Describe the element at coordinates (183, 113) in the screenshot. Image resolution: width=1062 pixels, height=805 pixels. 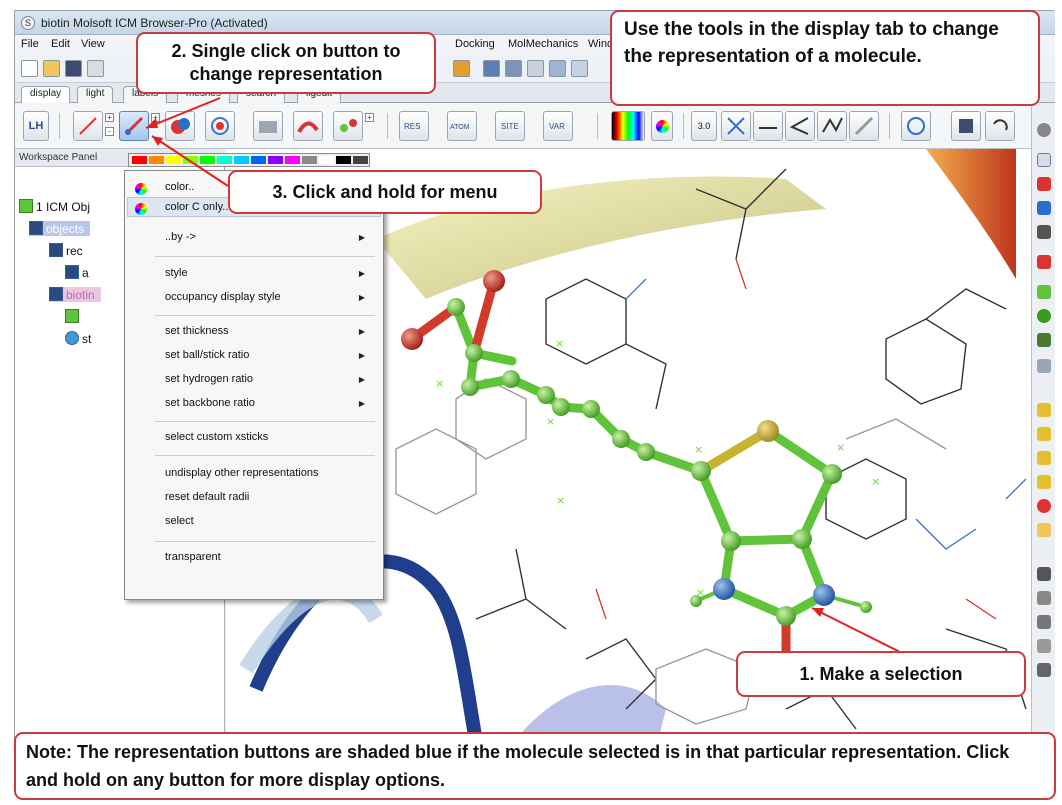
I see `arrow-step2` at that location.